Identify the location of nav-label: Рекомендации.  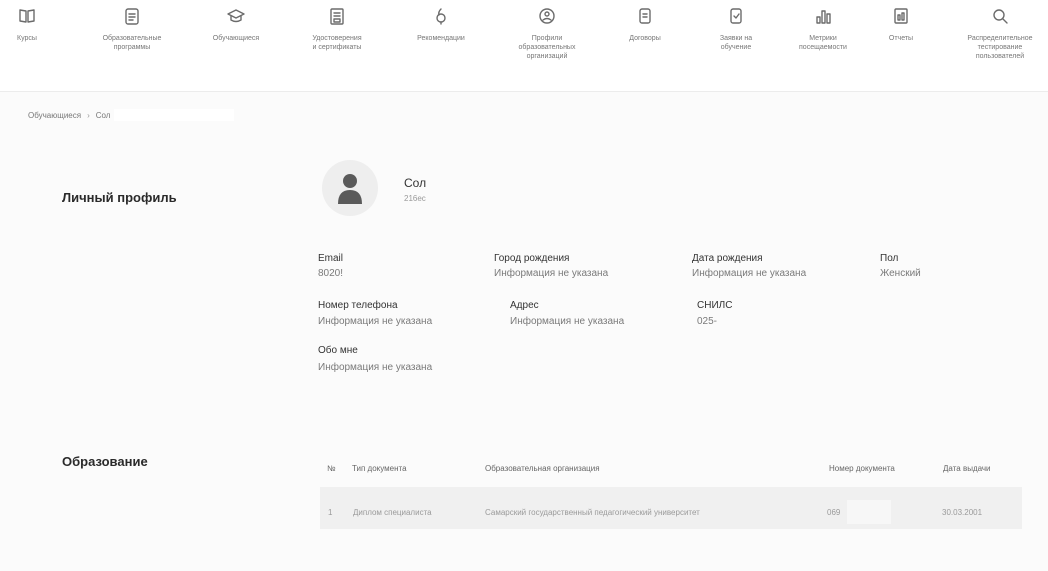
(441, 38).